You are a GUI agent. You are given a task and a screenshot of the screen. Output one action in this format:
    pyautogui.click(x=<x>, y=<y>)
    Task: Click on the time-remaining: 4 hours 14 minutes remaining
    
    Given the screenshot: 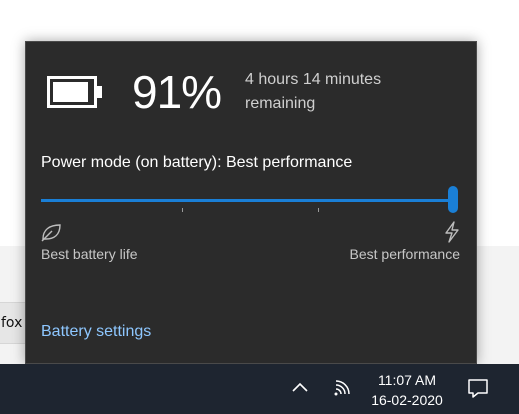 What is the action you would take?
    pyautogui.click(x=345, y=92)
    